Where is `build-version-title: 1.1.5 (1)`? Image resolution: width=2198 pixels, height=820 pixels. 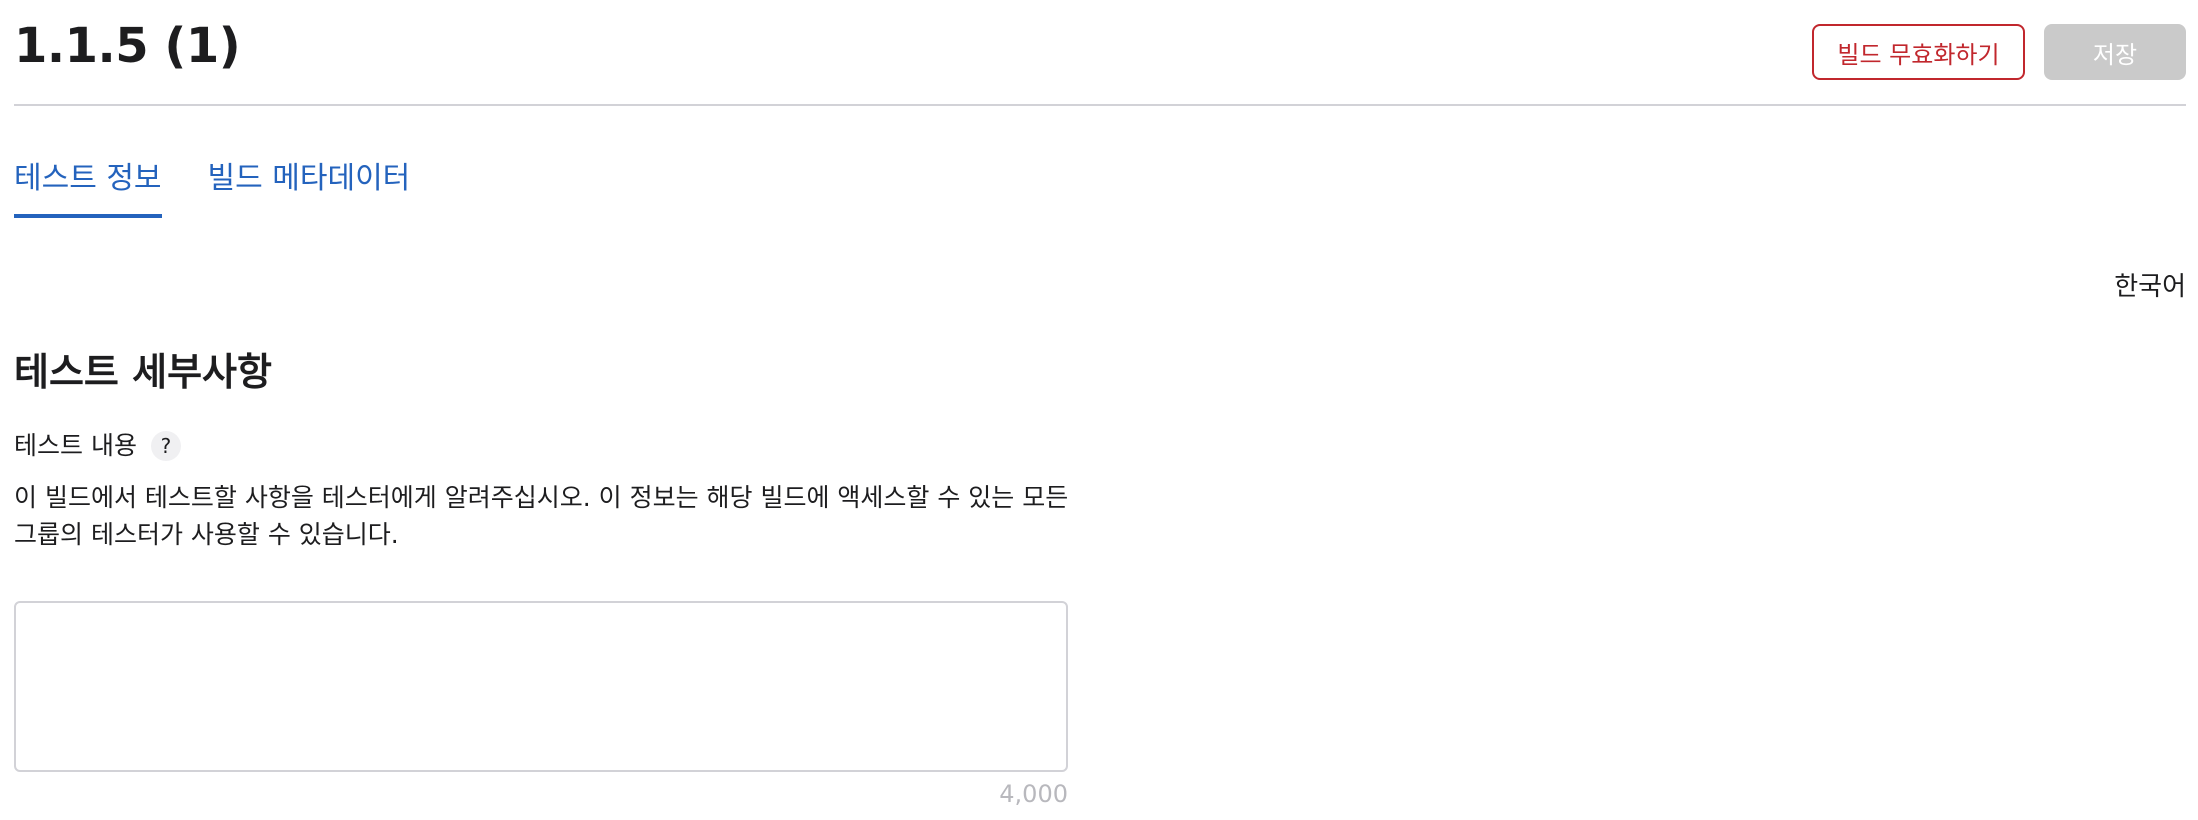 build-version-title: 1.1.5 (1) is located at coordinates (127, 46).